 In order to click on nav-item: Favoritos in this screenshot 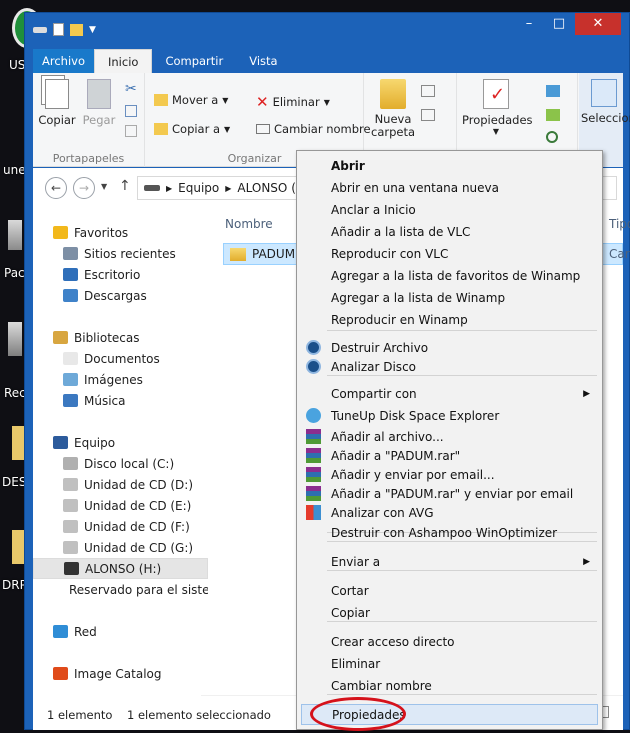, I will do `click(120, 232)`.